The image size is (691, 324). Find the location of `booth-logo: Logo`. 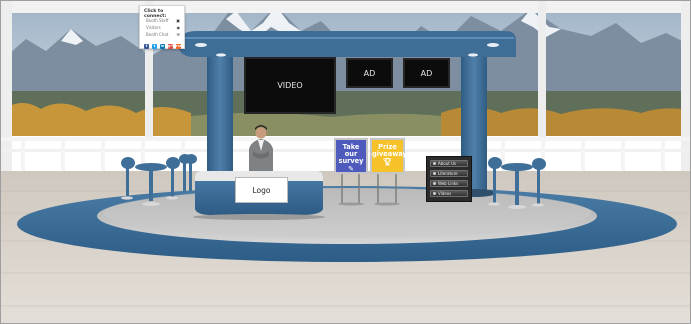

booth-logo: Logo is located at coordinates (261, 190).